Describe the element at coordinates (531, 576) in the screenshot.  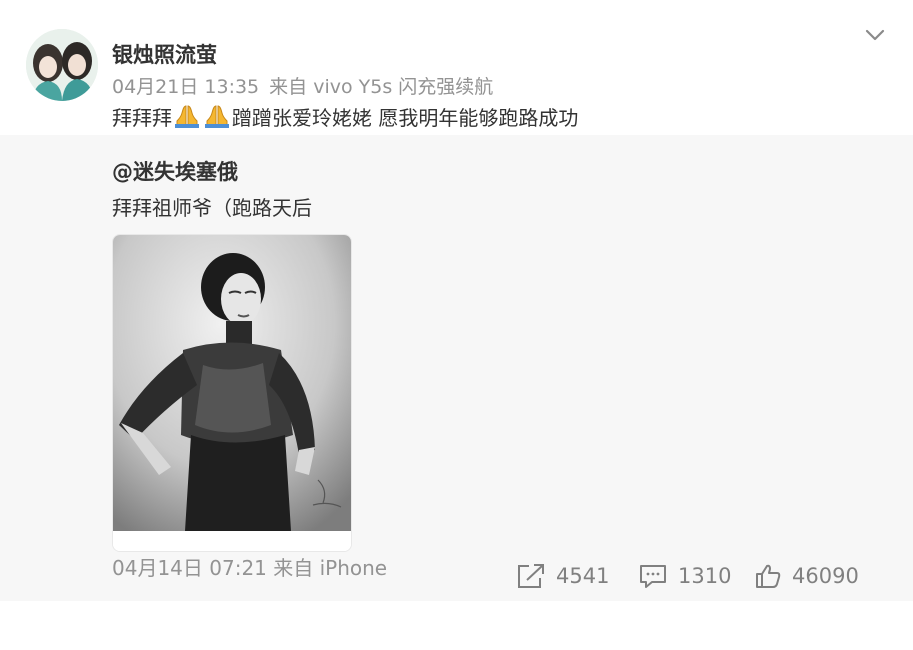
I see `share-icon` at that location.